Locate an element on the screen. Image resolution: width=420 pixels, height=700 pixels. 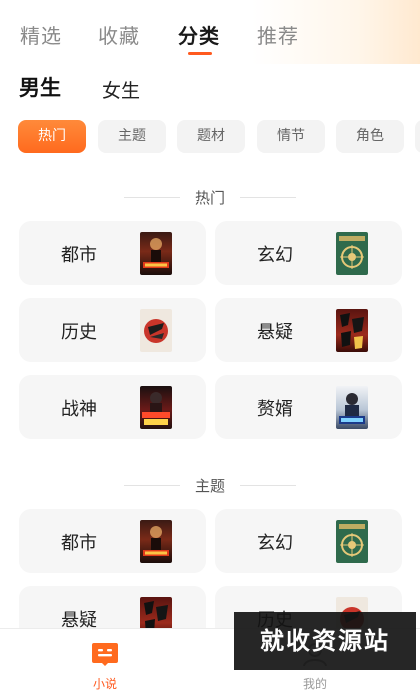
category-label: 悬疑 is located at coordinates (275, 332).